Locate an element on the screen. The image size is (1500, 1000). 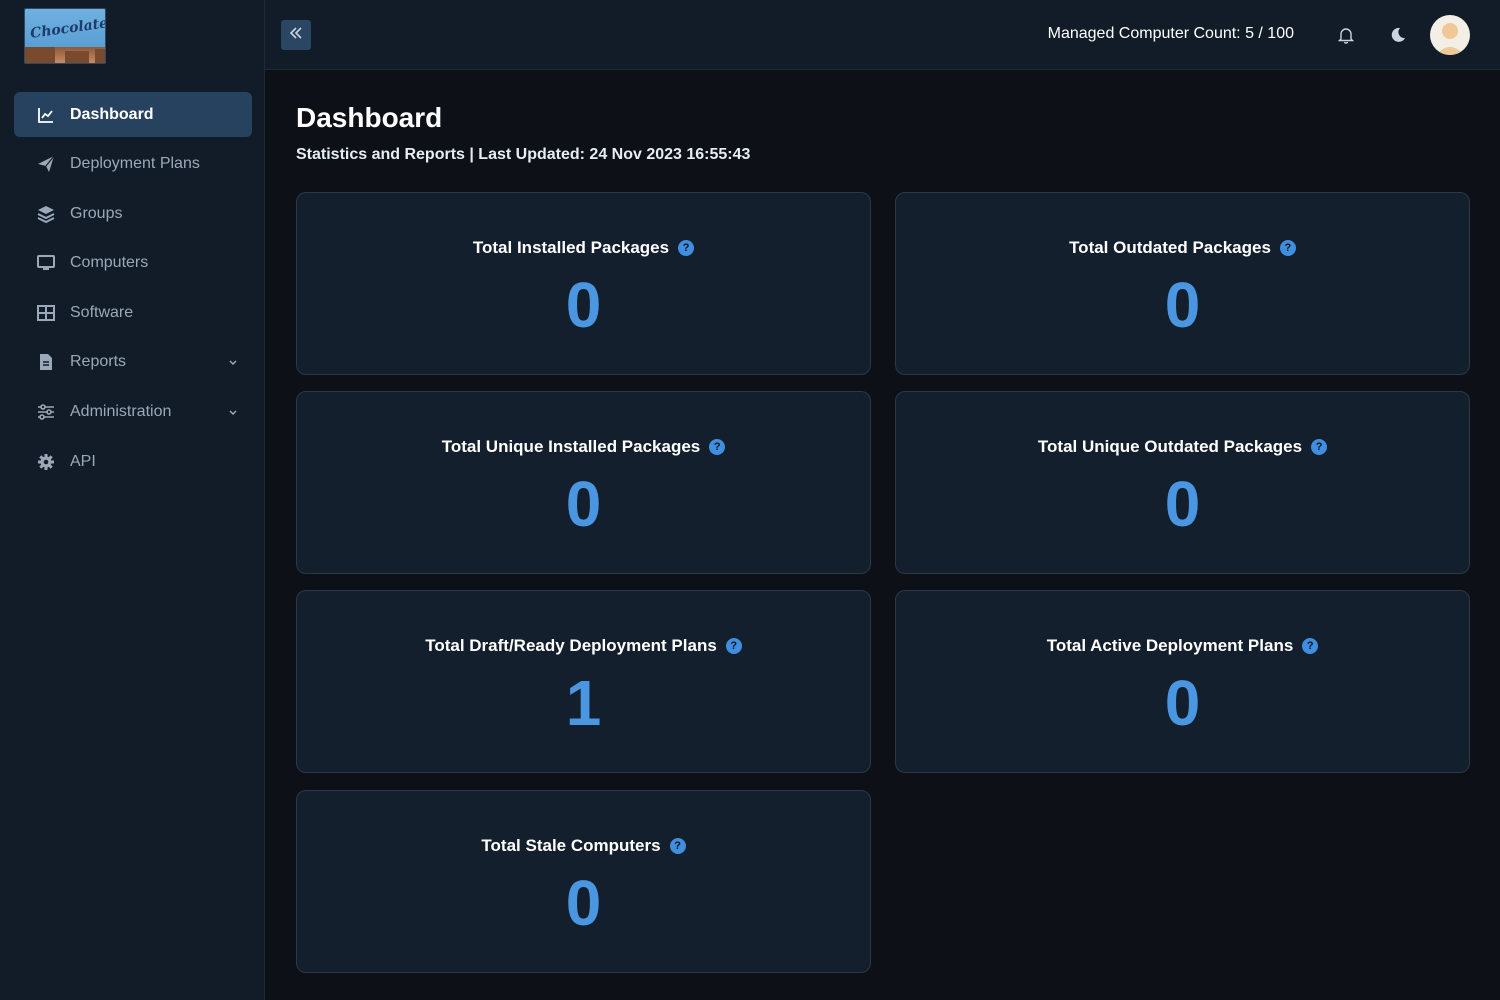
card-title-row: Total Unique Installed Packages ? is located at coordinates (583, 447).